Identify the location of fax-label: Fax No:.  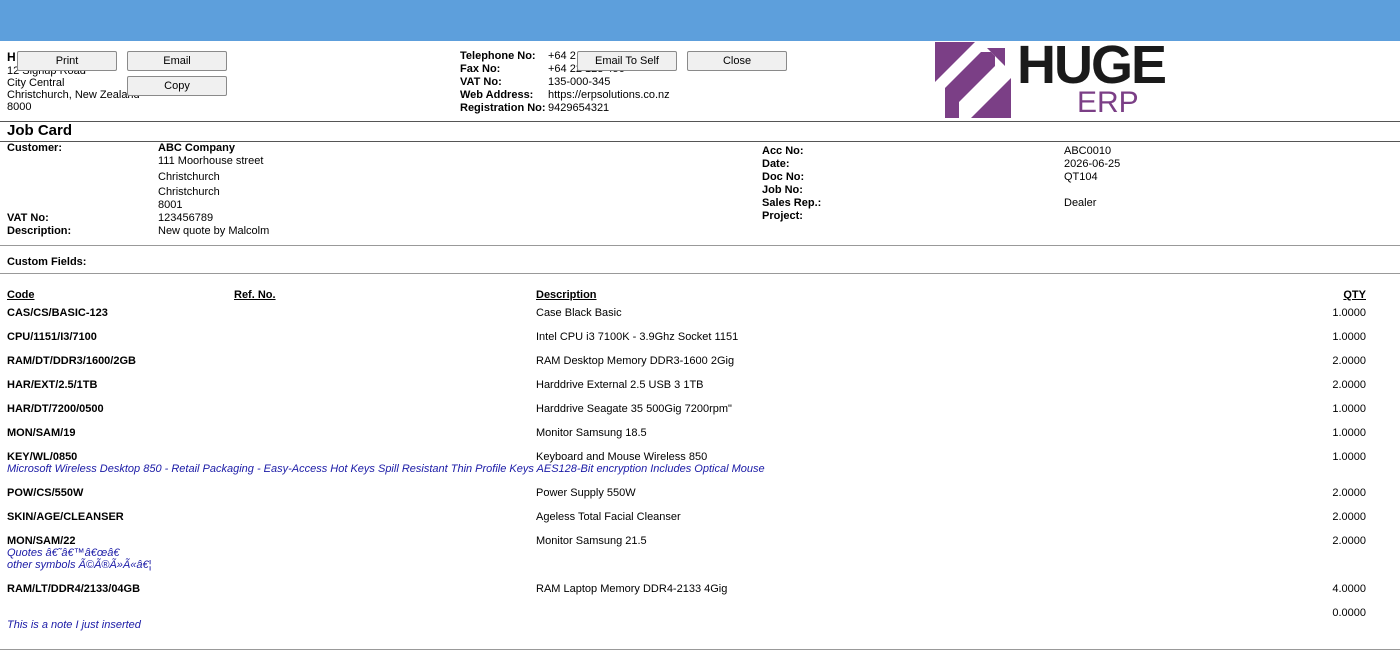
(480, 69).